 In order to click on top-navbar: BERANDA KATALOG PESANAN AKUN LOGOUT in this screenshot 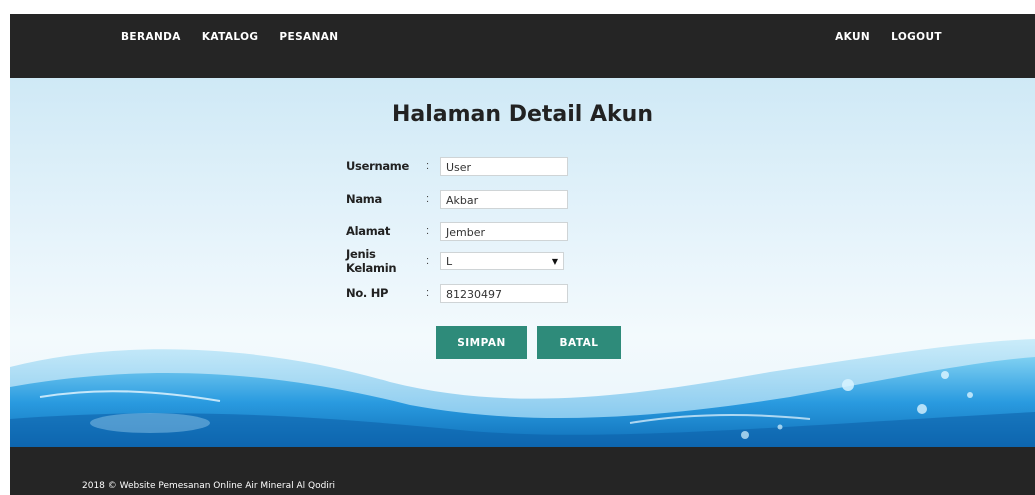, I will do `click(522, 46)`.